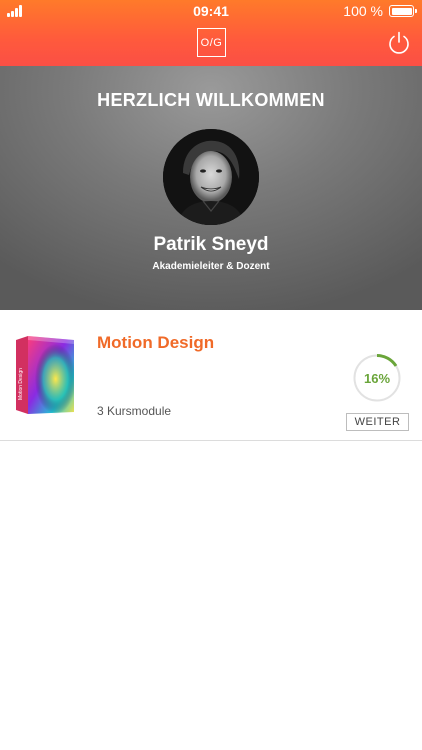  What do you see at coordinates (211, 100) in the screenshot?
I see `welcome-heading: HERZLICH WILLKOMMEN` at bounding box center [211, 100].